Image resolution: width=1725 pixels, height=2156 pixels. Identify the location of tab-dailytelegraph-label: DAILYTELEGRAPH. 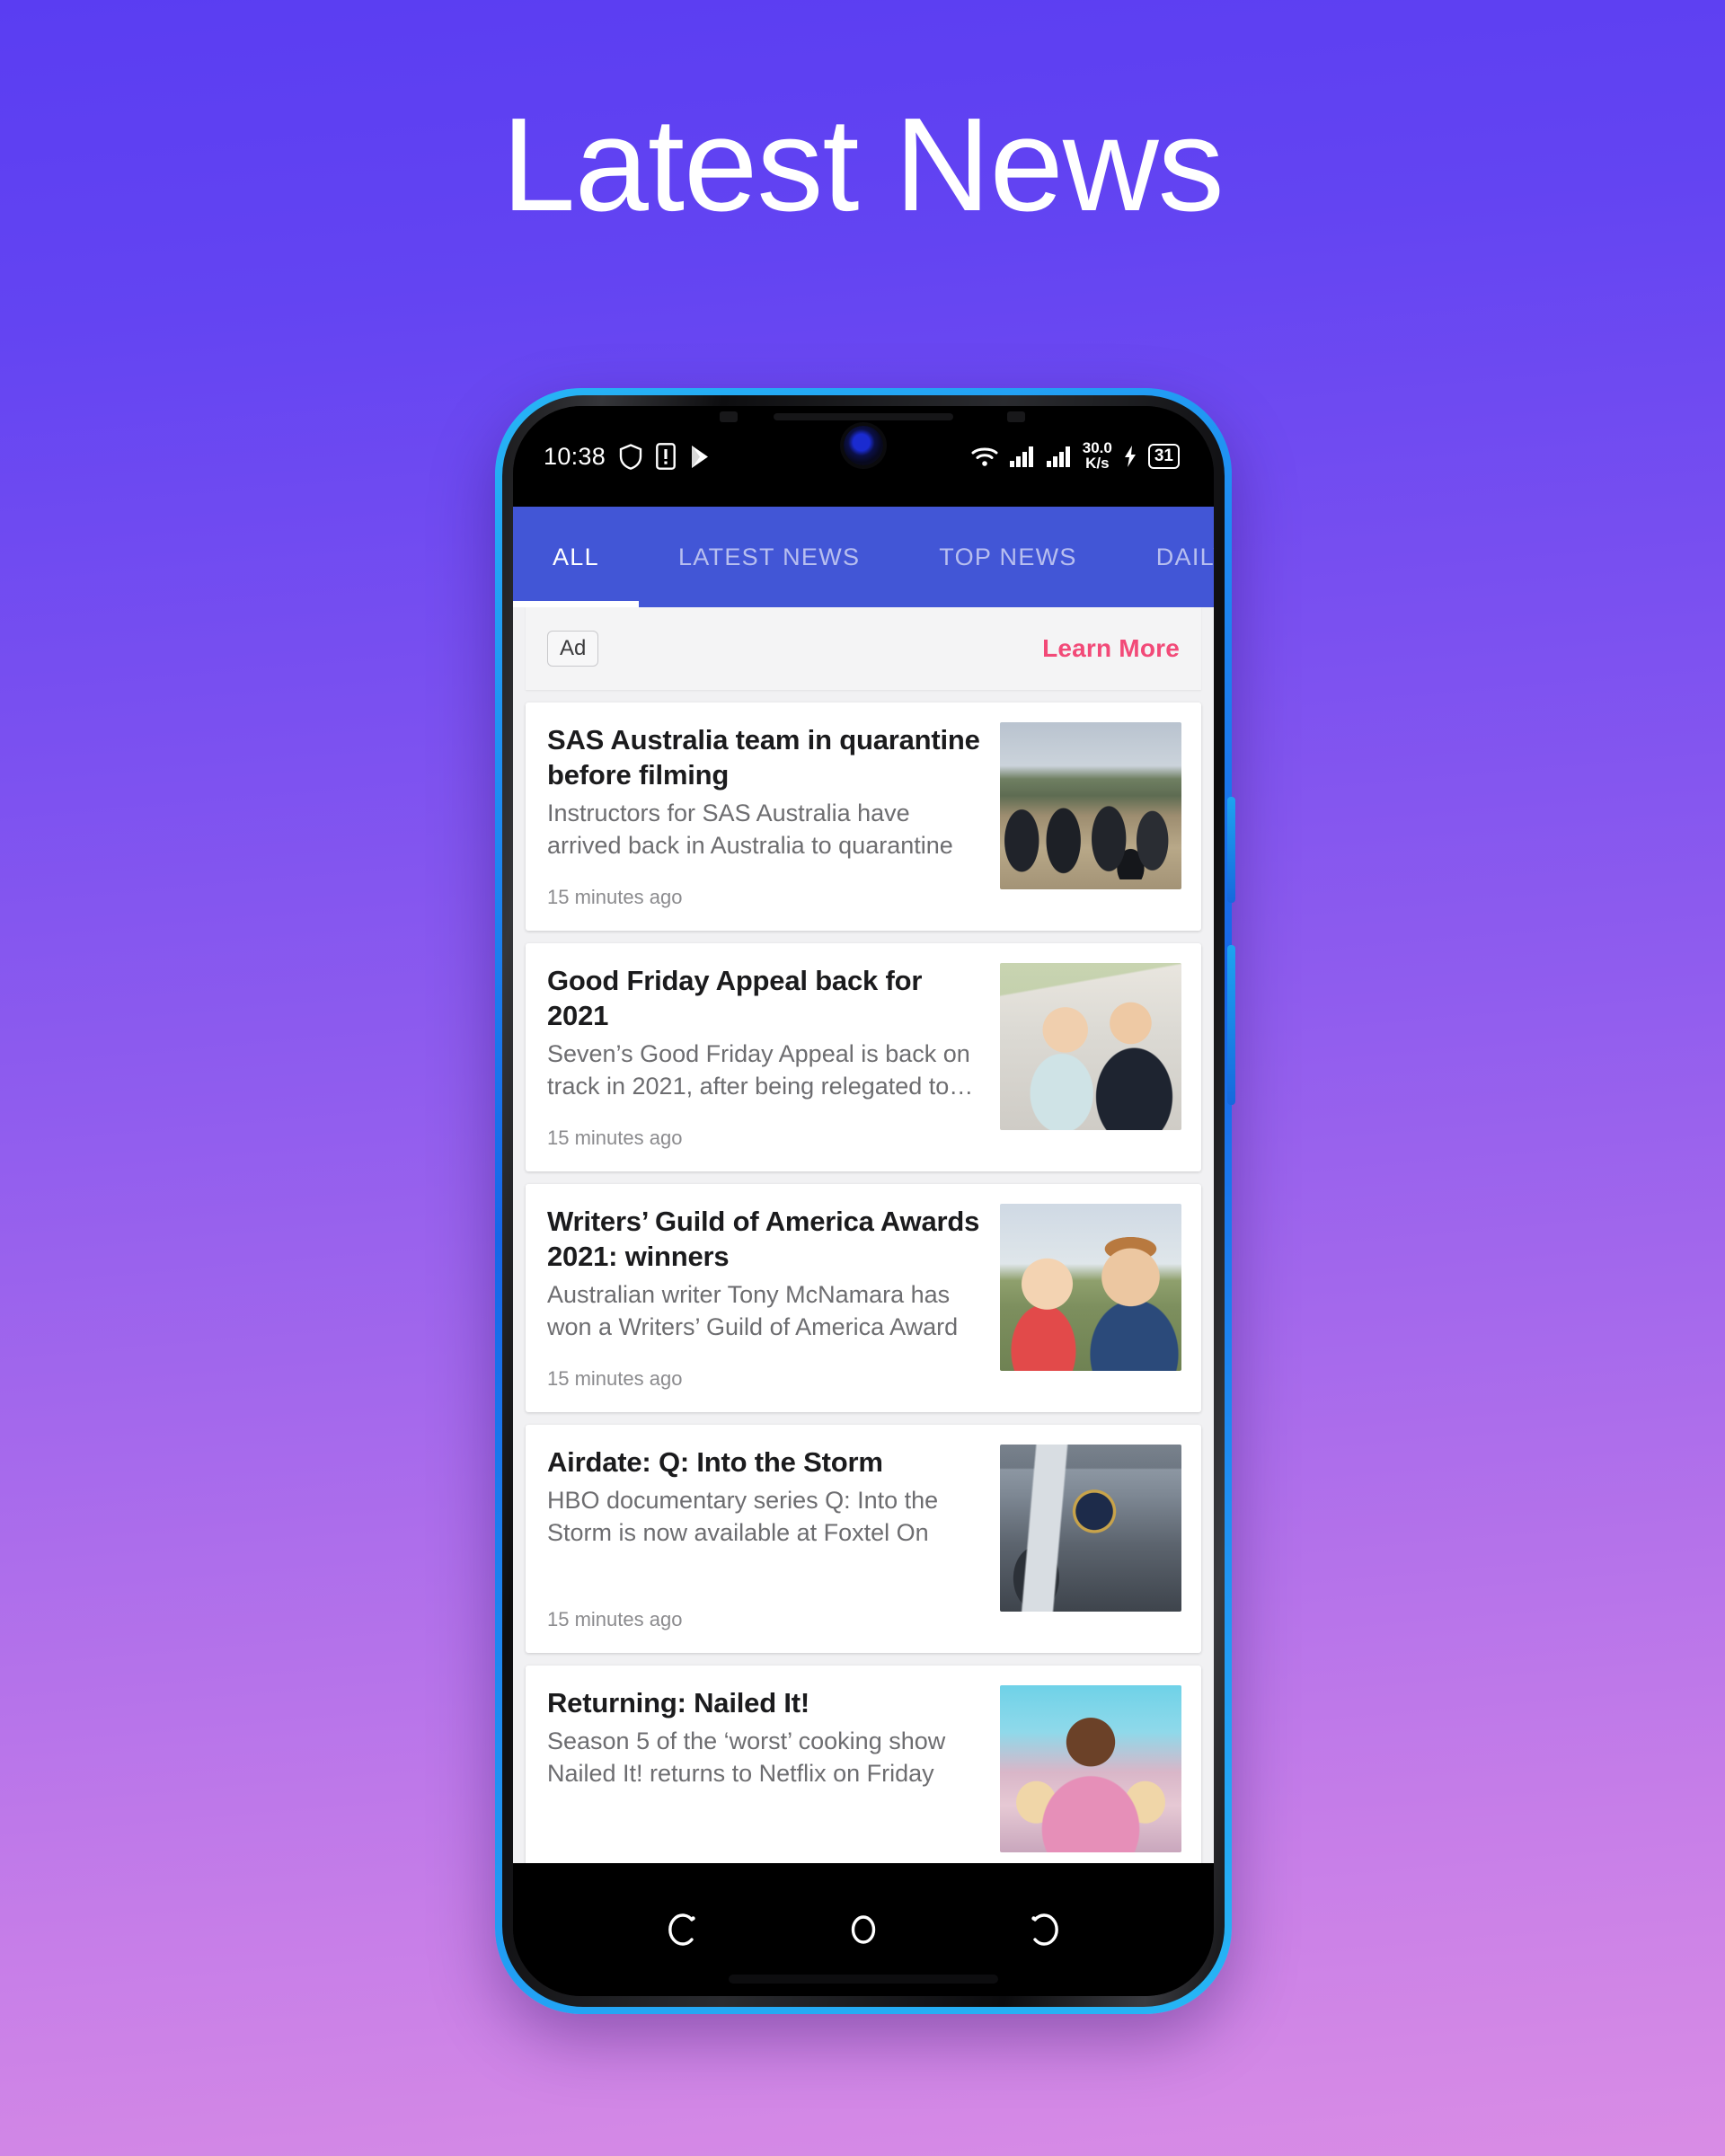
(1184, 556).